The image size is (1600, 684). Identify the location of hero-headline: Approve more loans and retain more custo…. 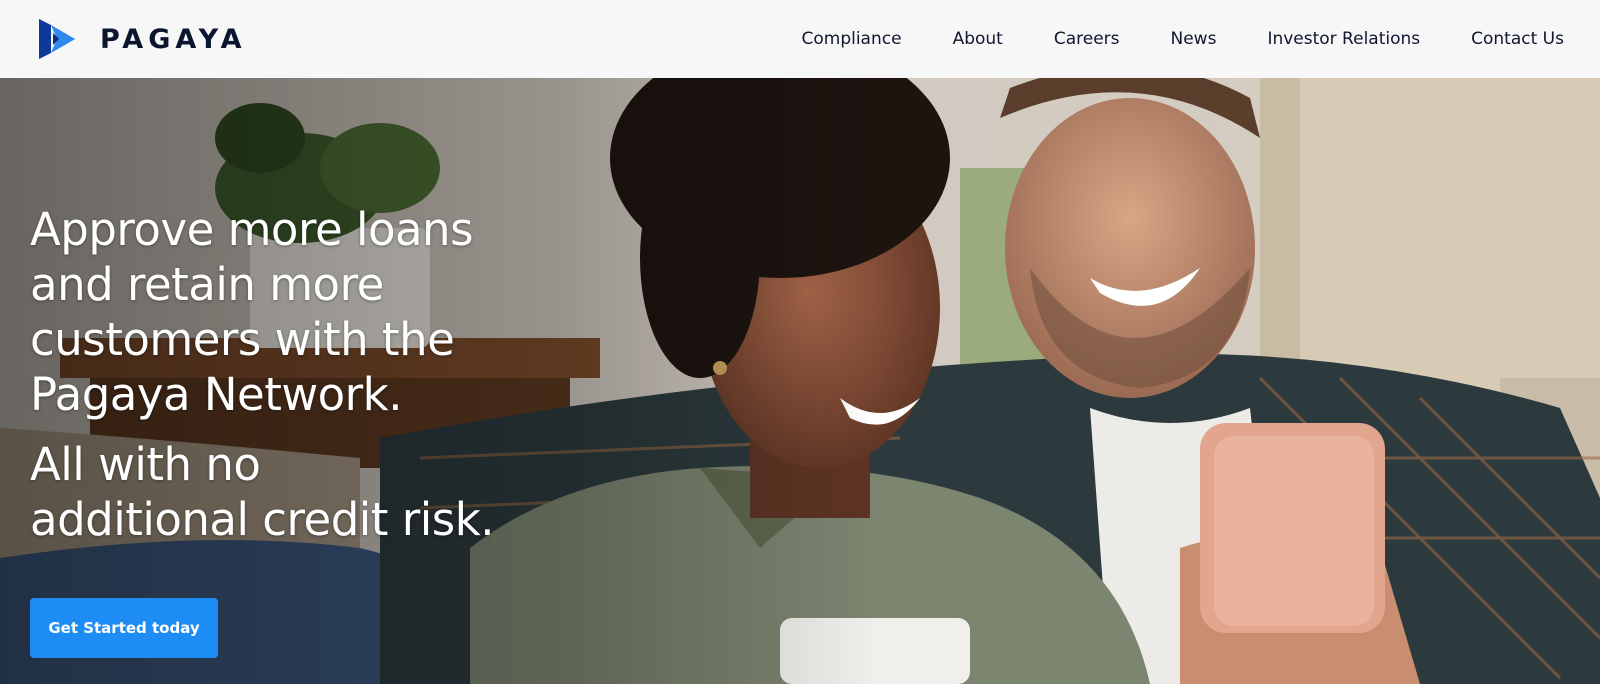
(310, 312).